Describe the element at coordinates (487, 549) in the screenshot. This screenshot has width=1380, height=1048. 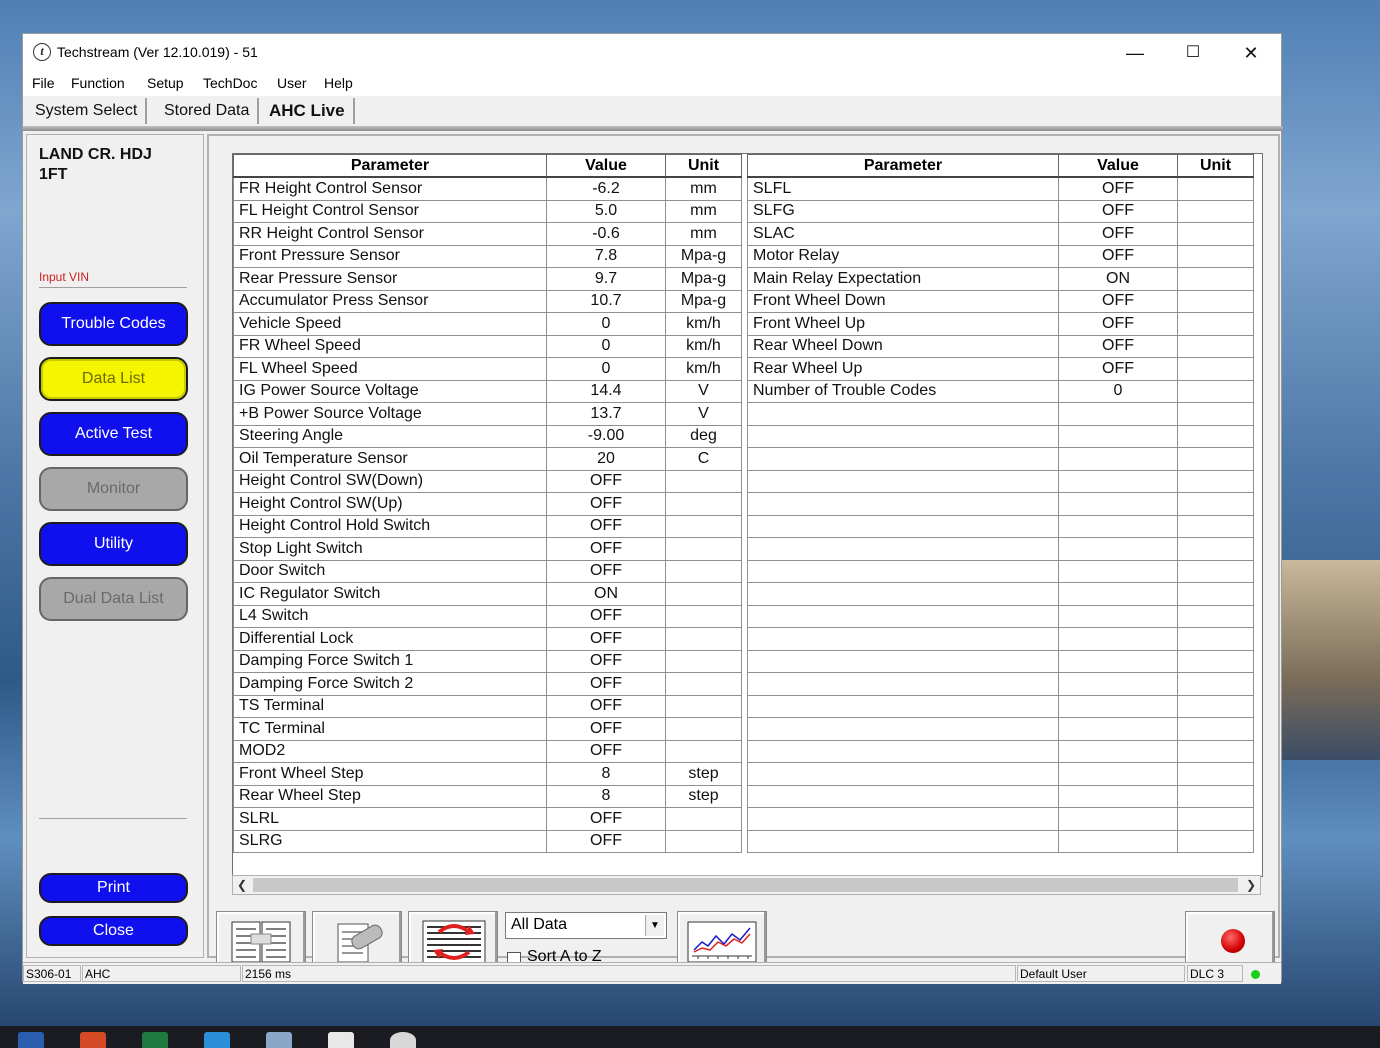
I see `table-row: Stop Light Switch OFF` at that location.